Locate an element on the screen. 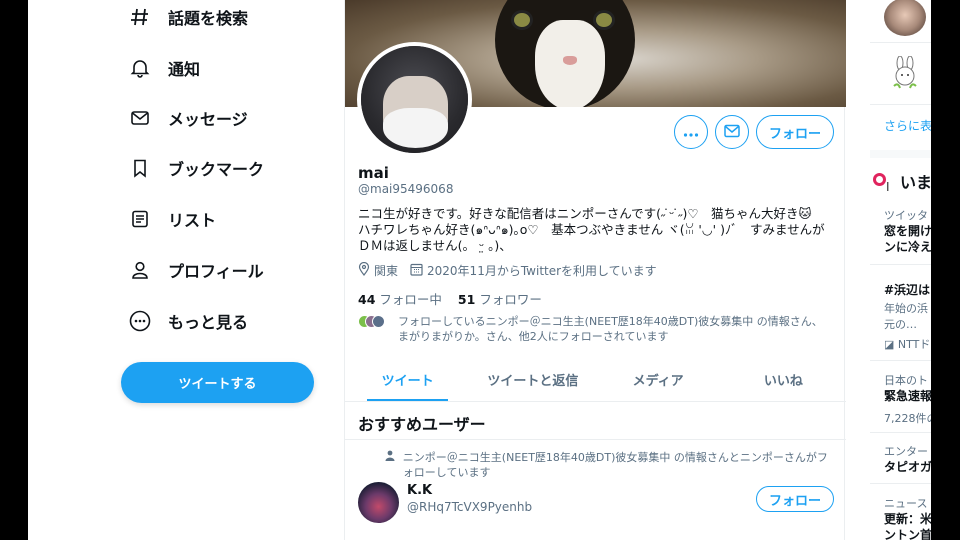 The image size is (960, 540). record-indicator-icon is located at coordinates (879, 179).